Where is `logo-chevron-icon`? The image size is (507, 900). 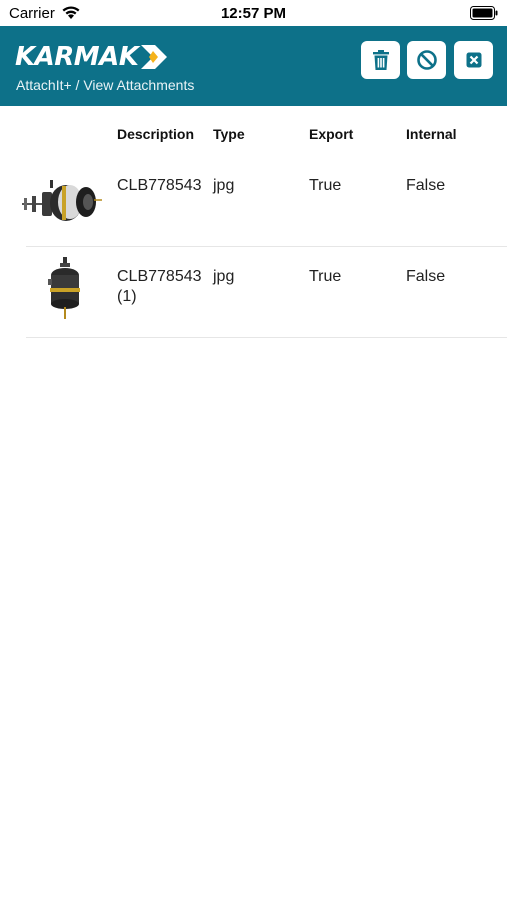 logo-chevron-icon is located at coordinates (154, 57).